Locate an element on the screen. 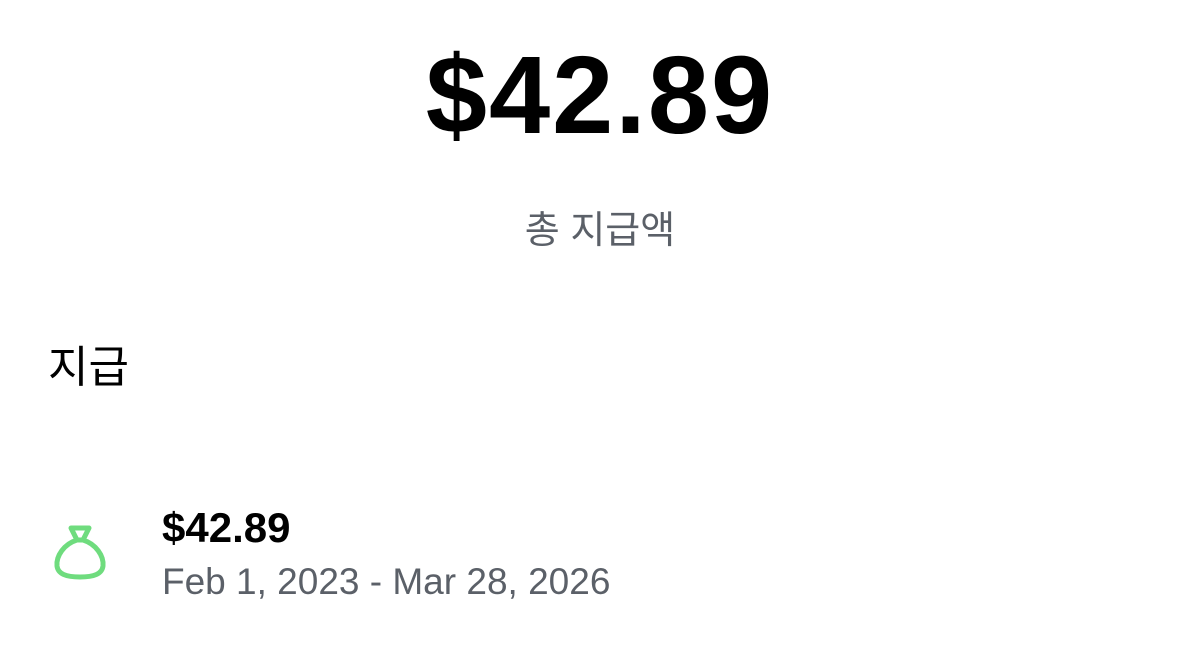  payout-date-range: Feb 1, 2023 - Mar 28, 2026 is located at coordinates (386, 581).